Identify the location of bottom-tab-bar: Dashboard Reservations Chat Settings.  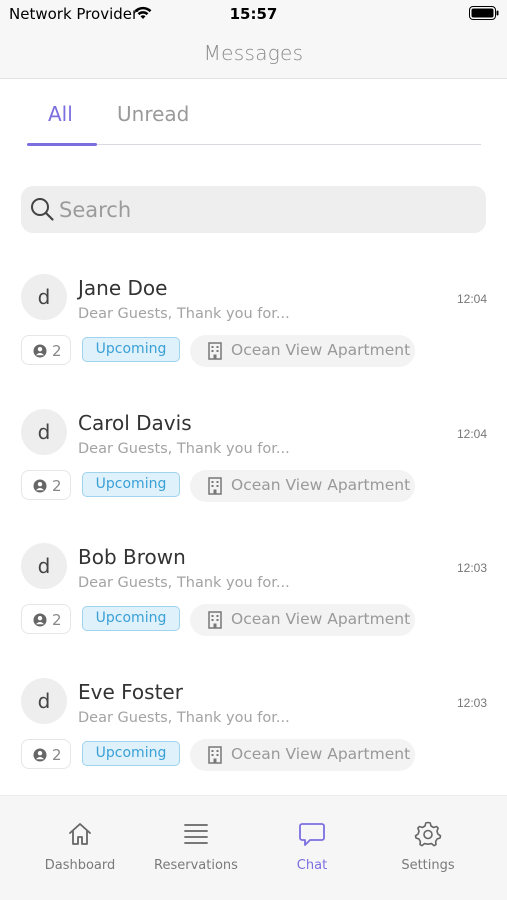
(253, 847).